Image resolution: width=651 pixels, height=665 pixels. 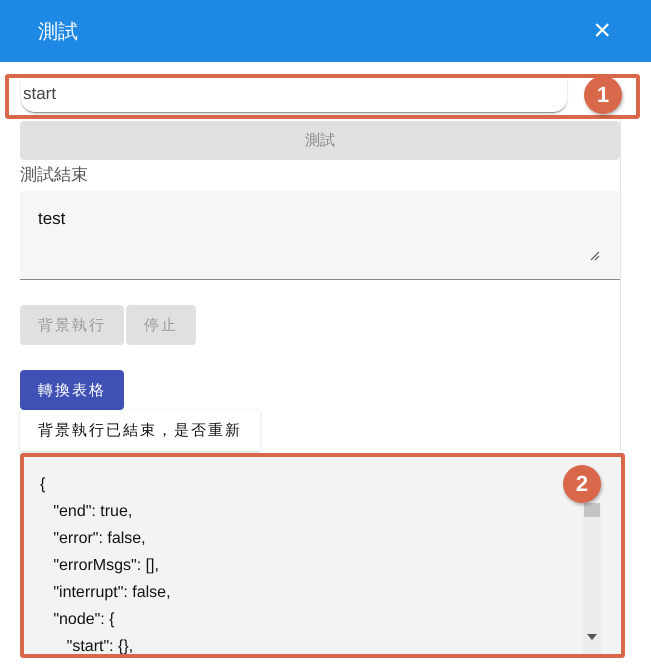 I want to click on dialog-title: 測試, so click(x=58, y=32).